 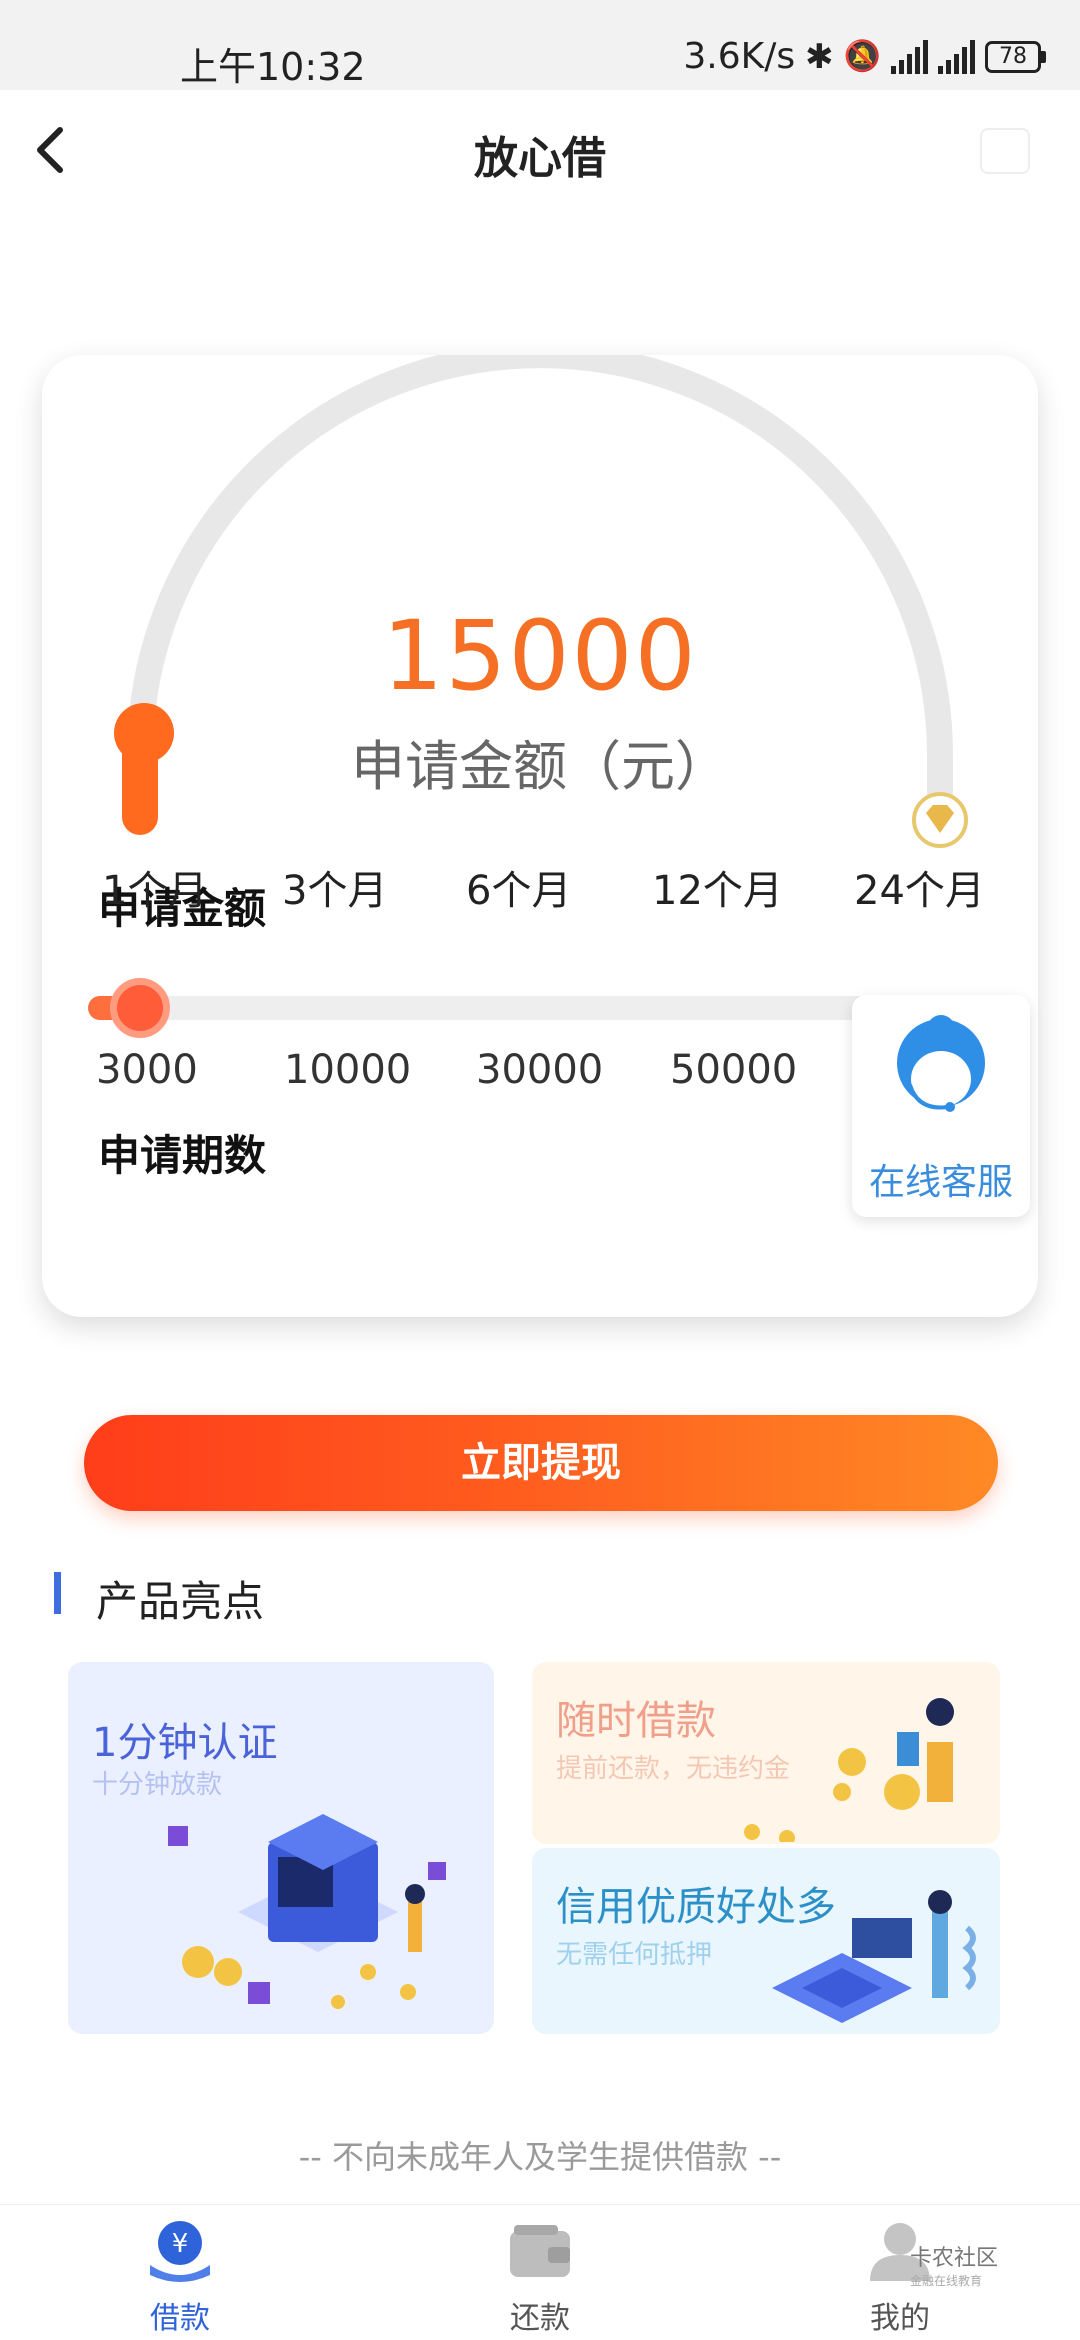 I want to click on nav-item-loan: ¥ 借款, so click(x=180, y=2272).